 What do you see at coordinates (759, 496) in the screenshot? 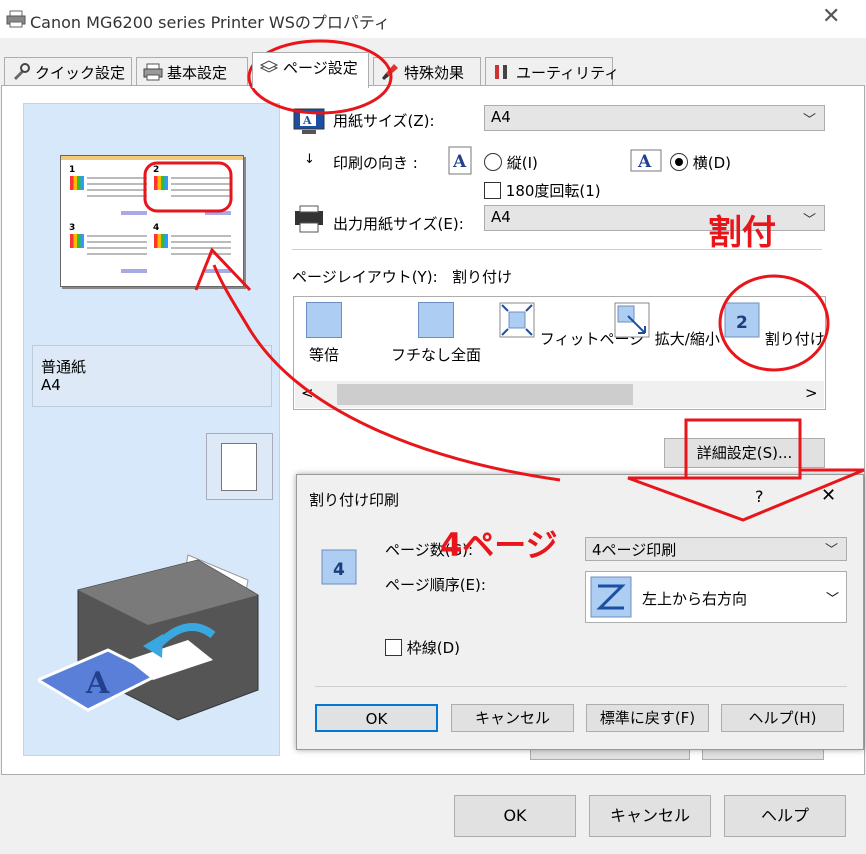
I see `help-button: ?` at bounding box center [759, 496].